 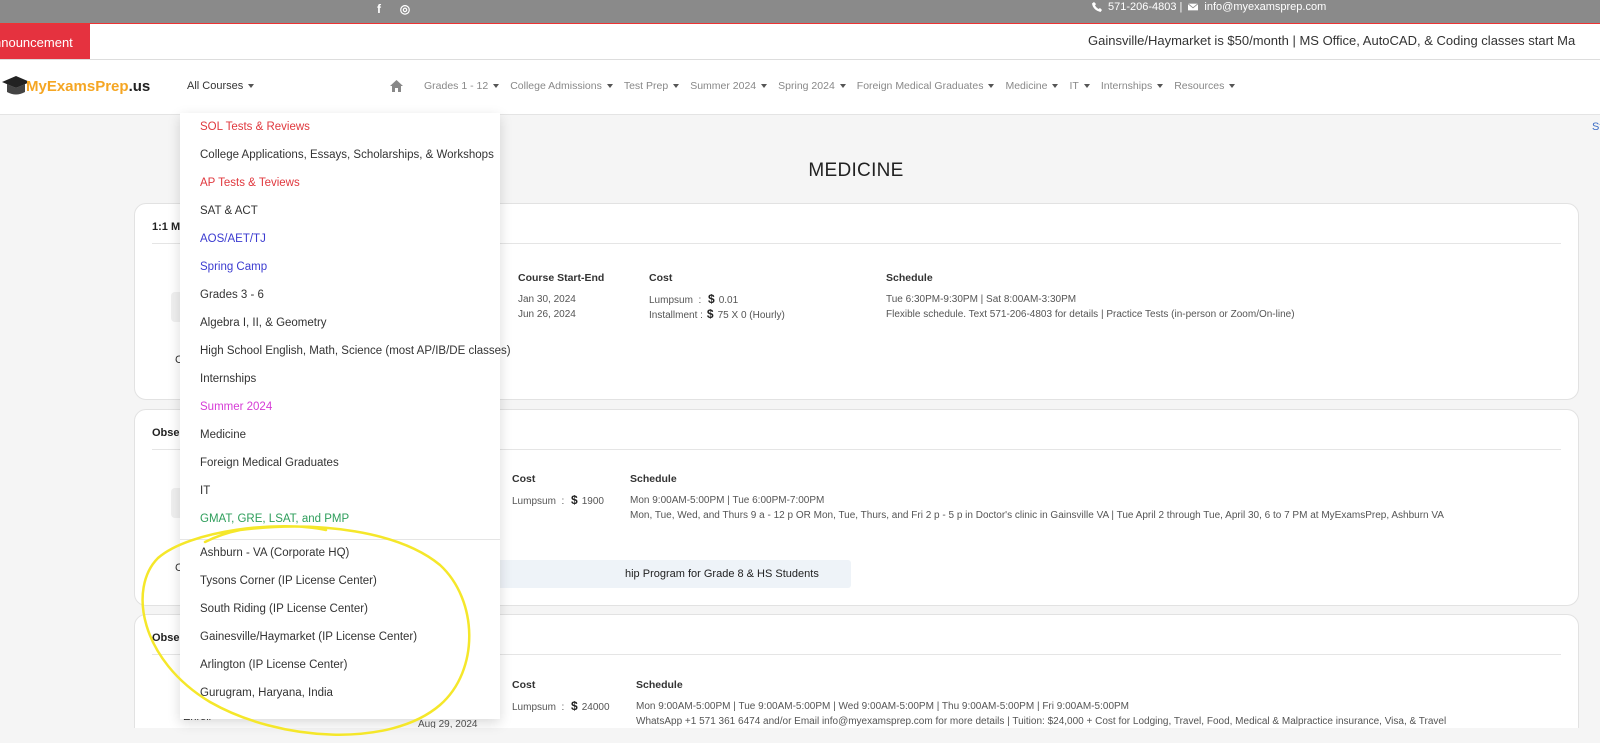 I want to click on dropdown-item-foreign-medical-graduates: Foreign Medical Graduates, so click(x=269, y=463).